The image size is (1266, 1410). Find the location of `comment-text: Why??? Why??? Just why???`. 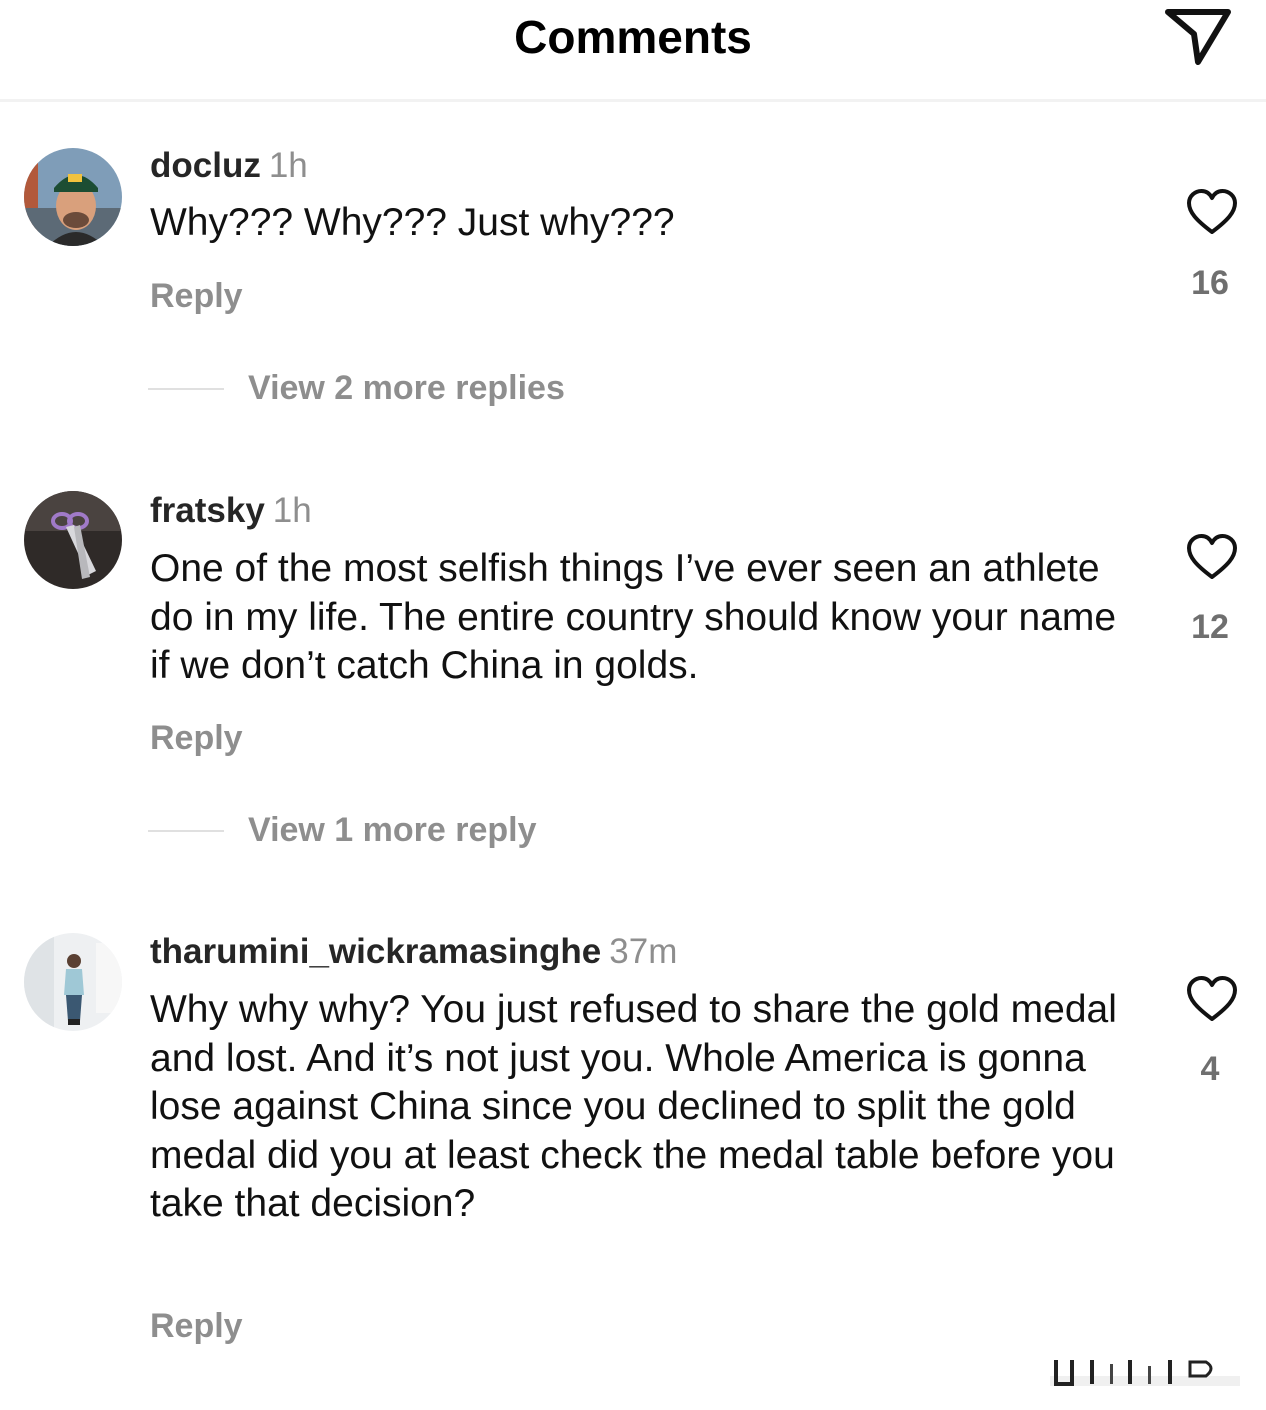

comment-text: Why??? Why??? Just why??? is located at coordinates (412, 222).